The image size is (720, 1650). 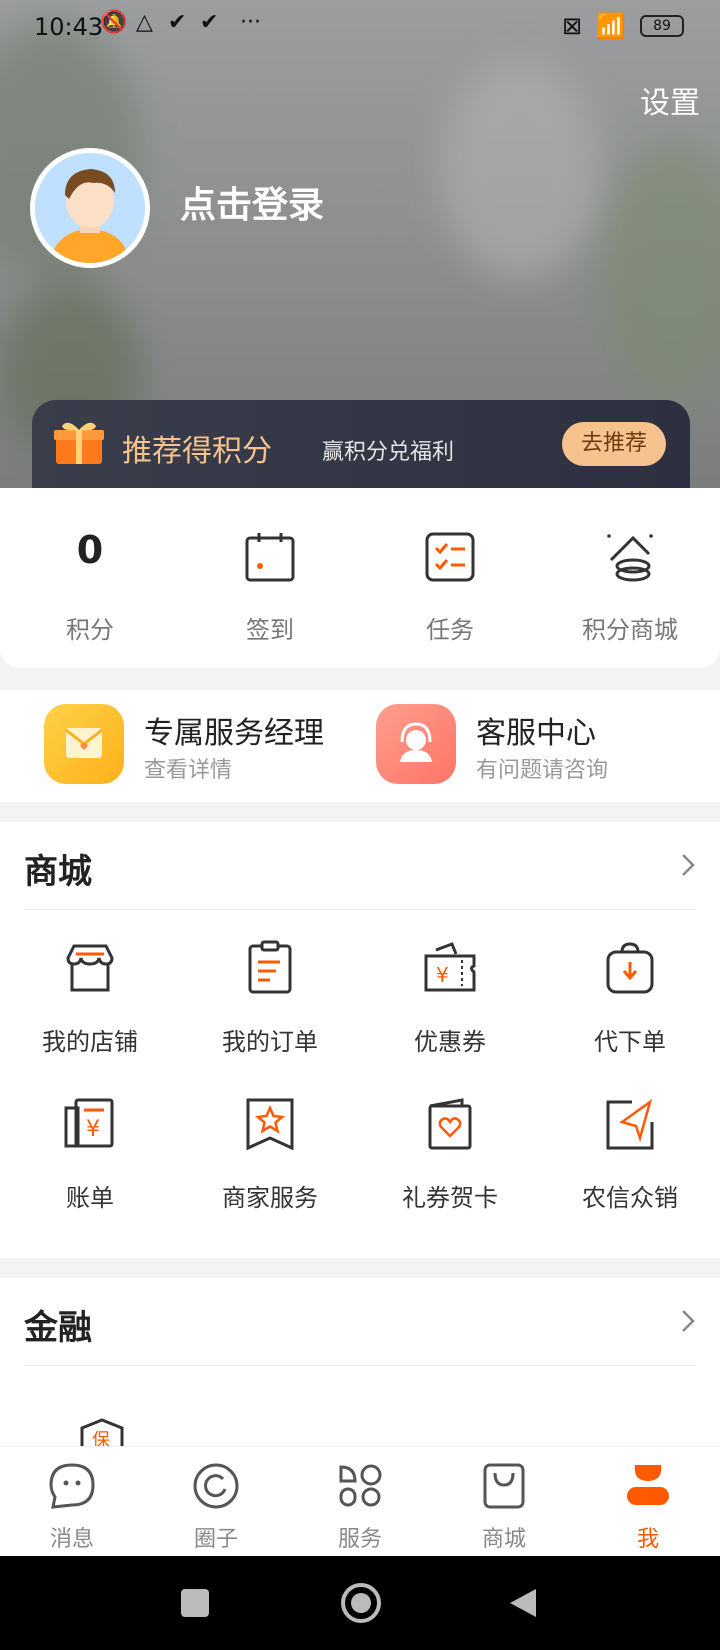 I want to click on points-mall-button: 积分商城, so click(x=630, y=578).